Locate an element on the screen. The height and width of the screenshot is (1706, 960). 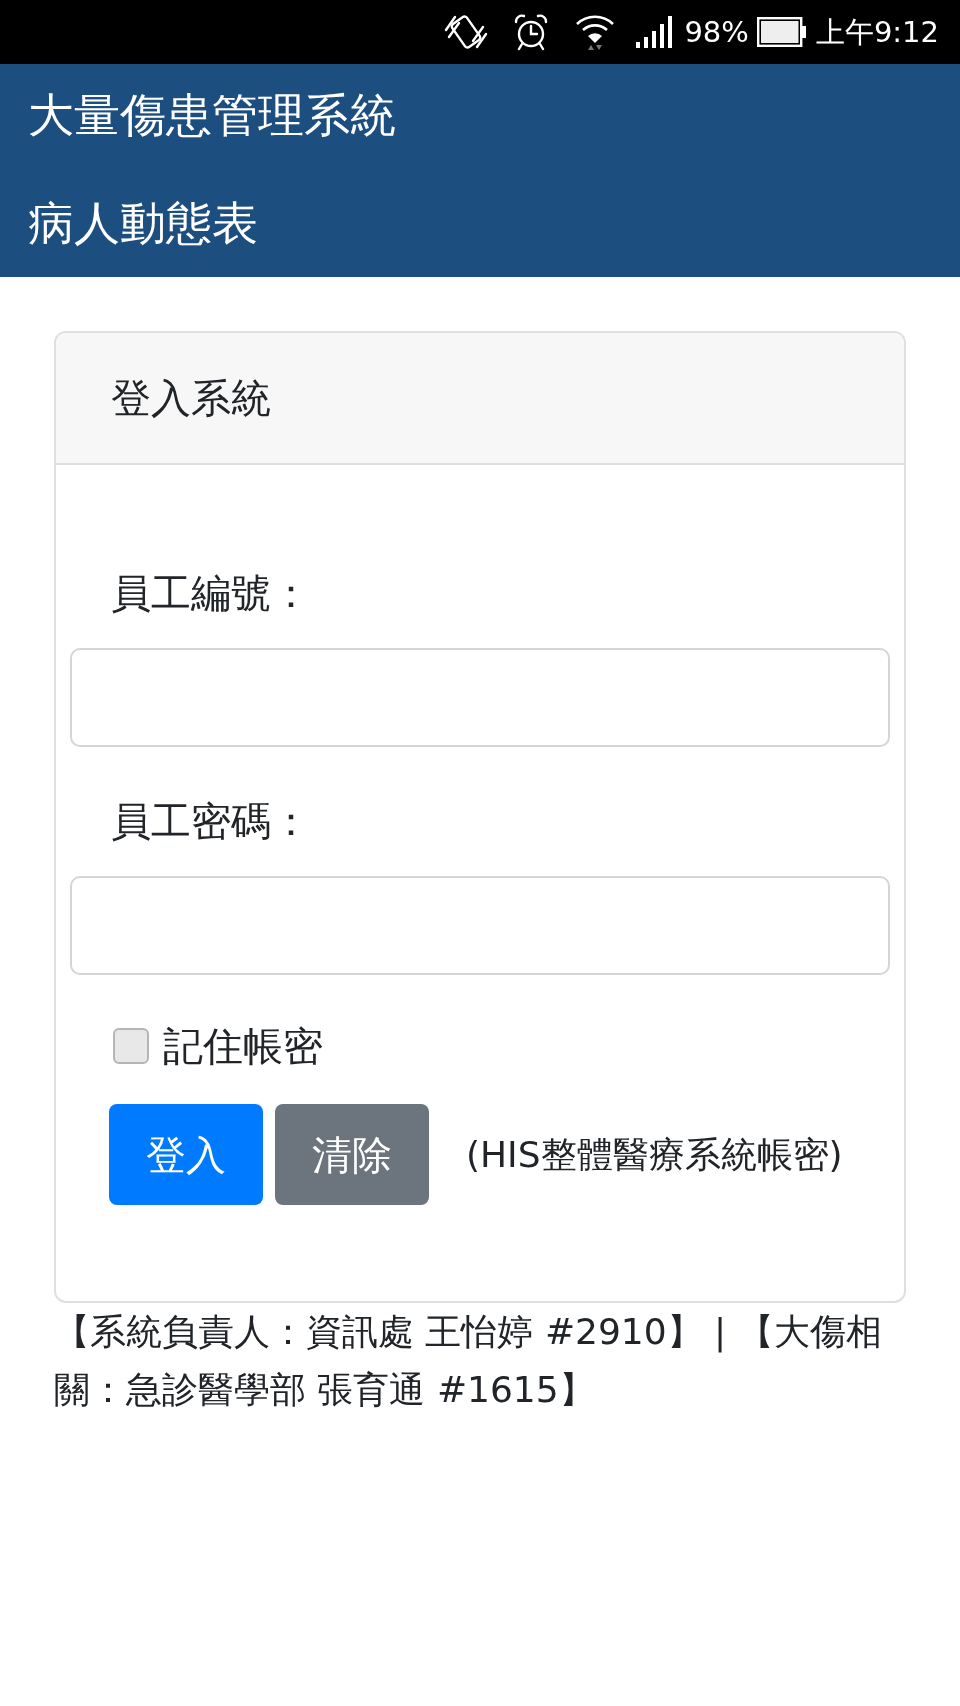
contact-info: 【系統負責人：資訊處 王怡婷 #2910】 | 【大傷相關：急診醫學部 張育通 #1615】 is located at coordinates (468, 1361).